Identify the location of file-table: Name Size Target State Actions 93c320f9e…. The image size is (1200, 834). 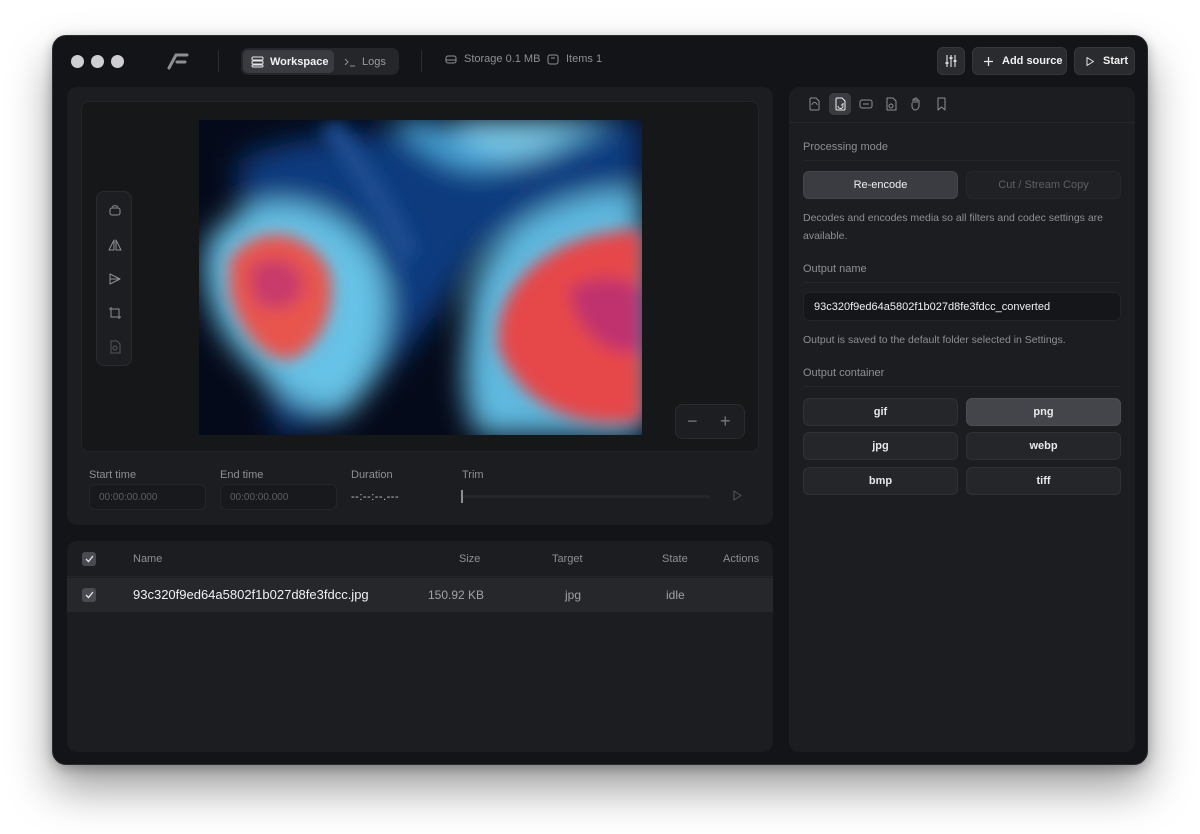
(420, 646).